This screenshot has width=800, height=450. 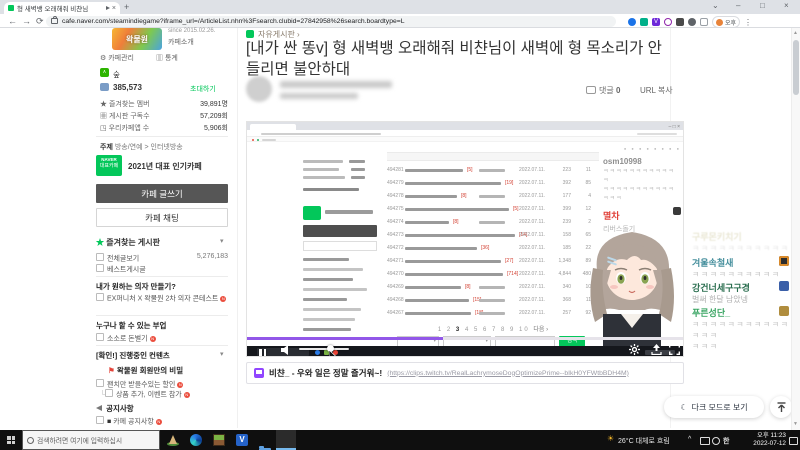 I want to click on sidebar-section-ongoing-content: [확인!] 진행중인 컨텐츠, so click(x=133, y=355).